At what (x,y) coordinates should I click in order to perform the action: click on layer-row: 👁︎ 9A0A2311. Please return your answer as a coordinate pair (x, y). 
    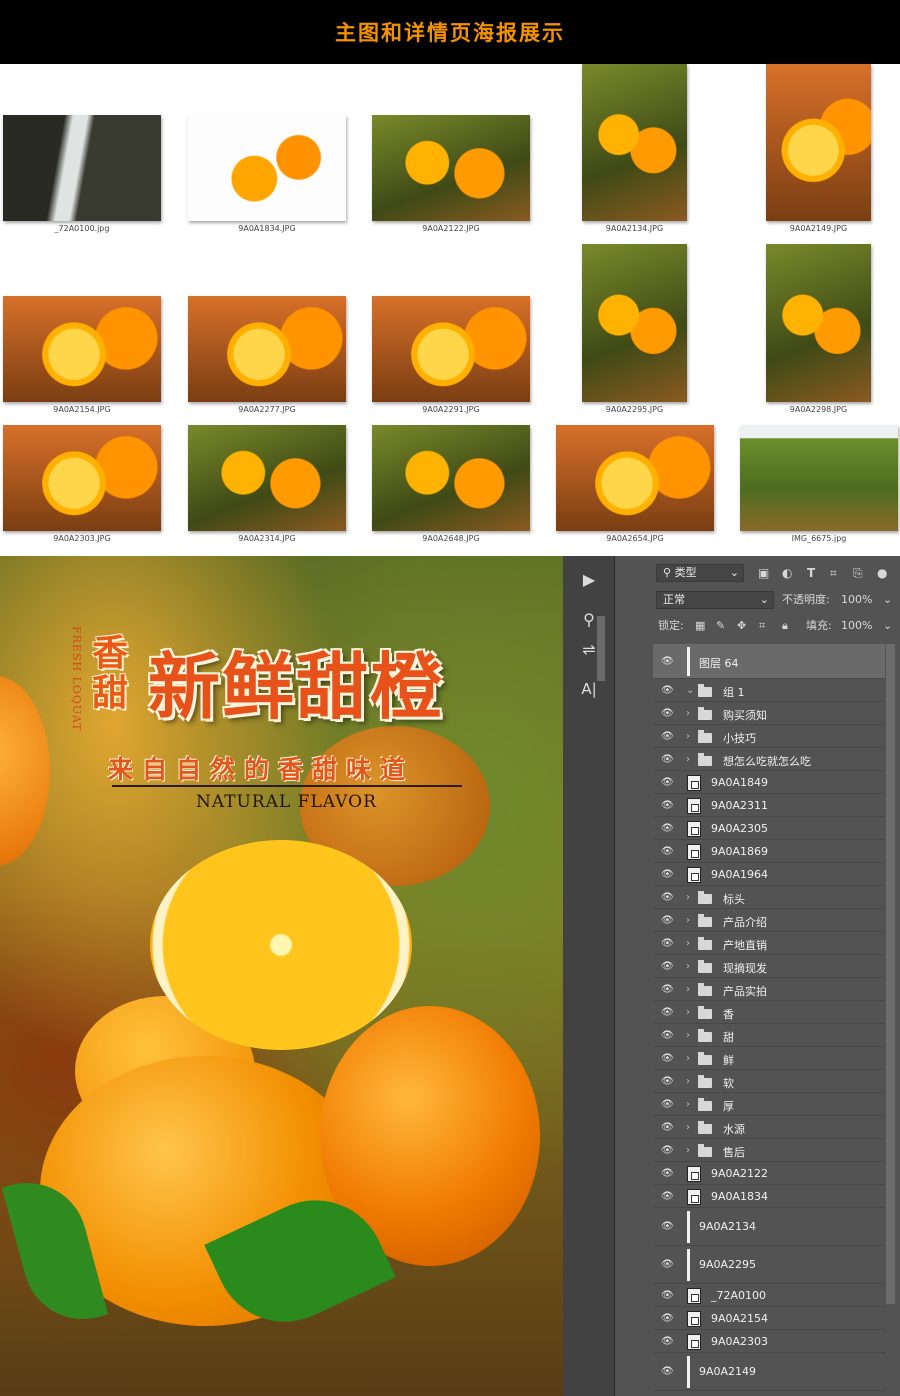
    Looking at the image, I should click on (769, 805).